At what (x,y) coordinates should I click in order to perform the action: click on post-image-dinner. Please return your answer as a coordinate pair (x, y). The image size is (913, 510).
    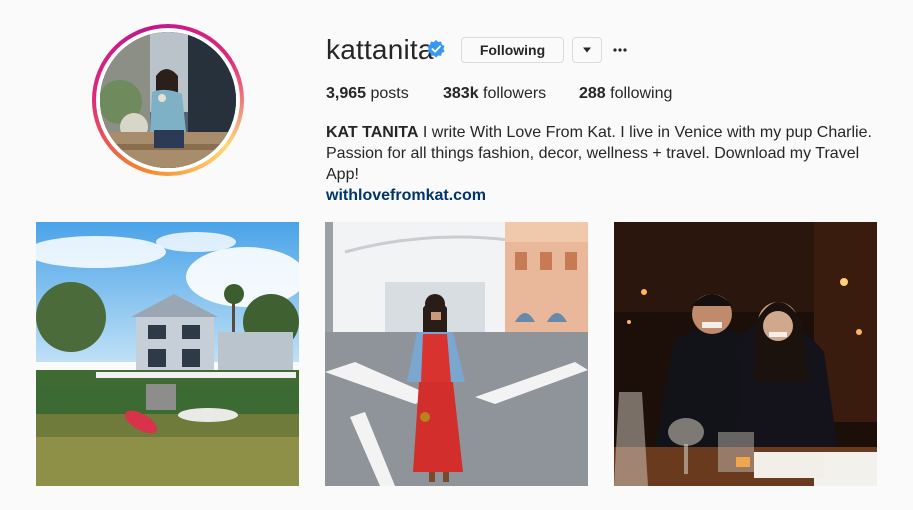
    Looking at the image, I should click on (745, 354).